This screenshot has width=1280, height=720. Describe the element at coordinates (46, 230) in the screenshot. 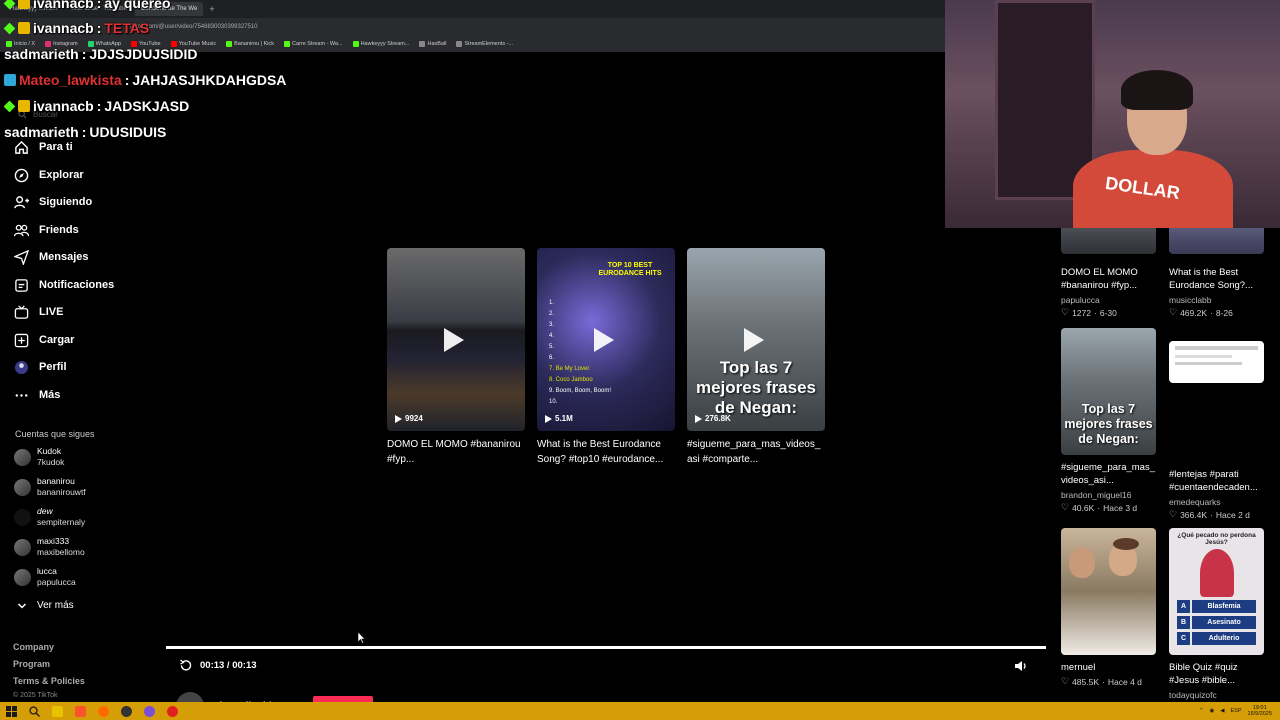

I see `nav-friends: Friends` at that location.